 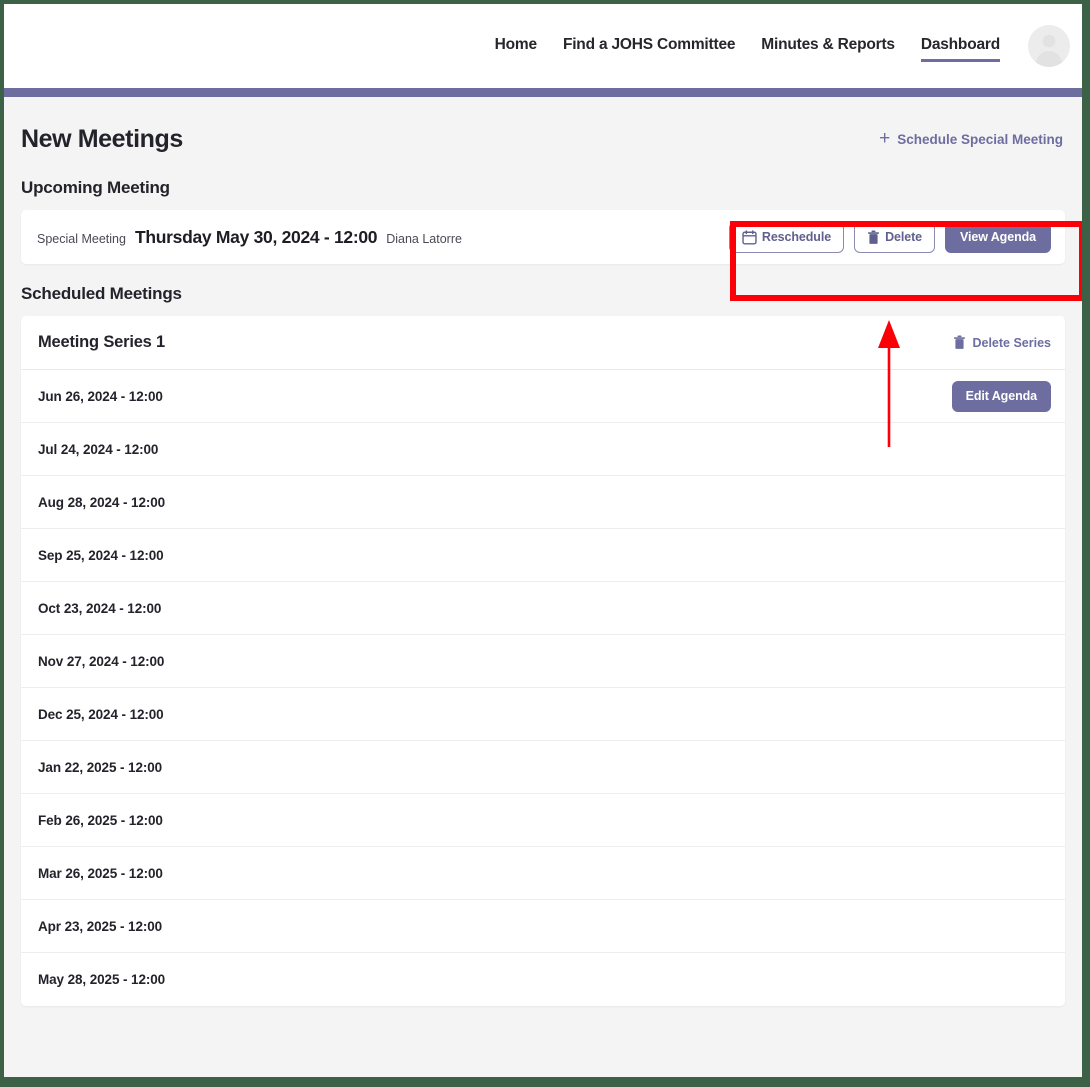 I want to click on upcoming-meeting-section-title: Upcoming Meeting, so click(x=95, y=187).